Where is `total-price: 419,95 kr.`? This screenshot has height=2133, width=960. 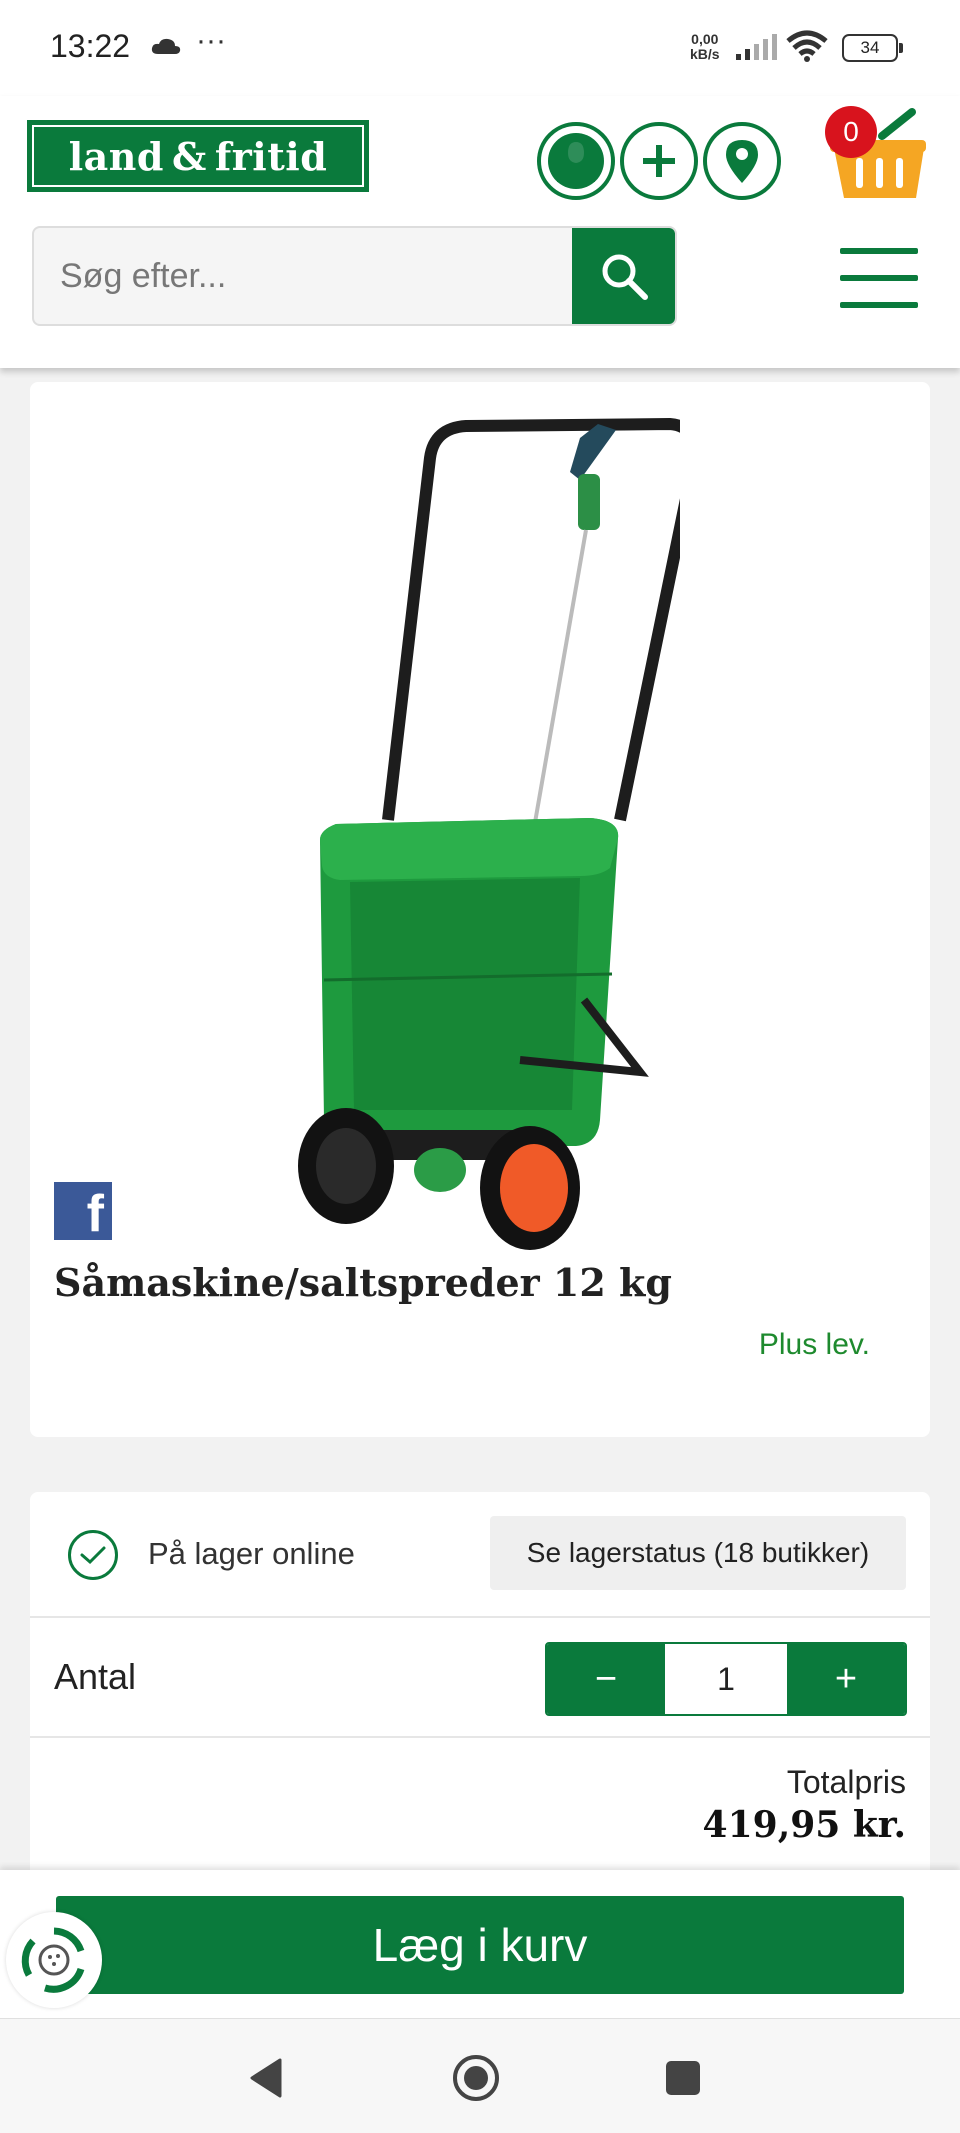 total-price: 419,95 kr. is located at coordinates (804, 1825).